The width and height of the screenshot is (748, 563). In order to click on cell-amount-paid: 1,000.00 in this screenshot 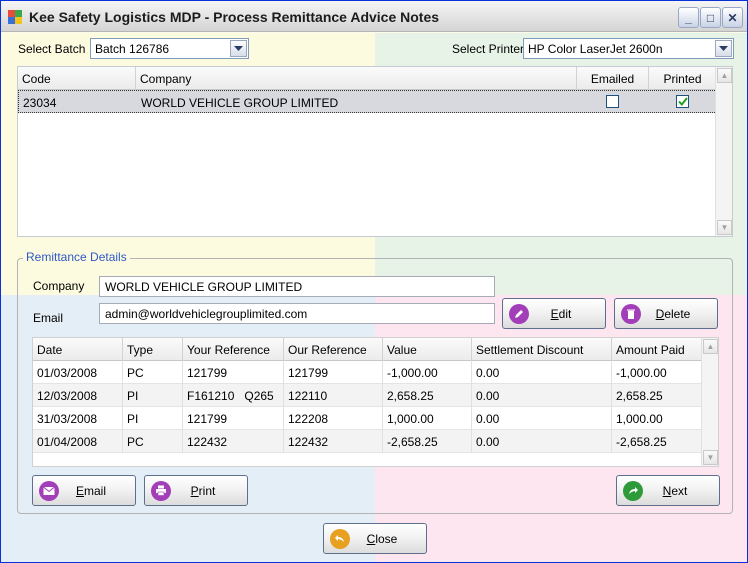, I will do `click(657, 418)`.